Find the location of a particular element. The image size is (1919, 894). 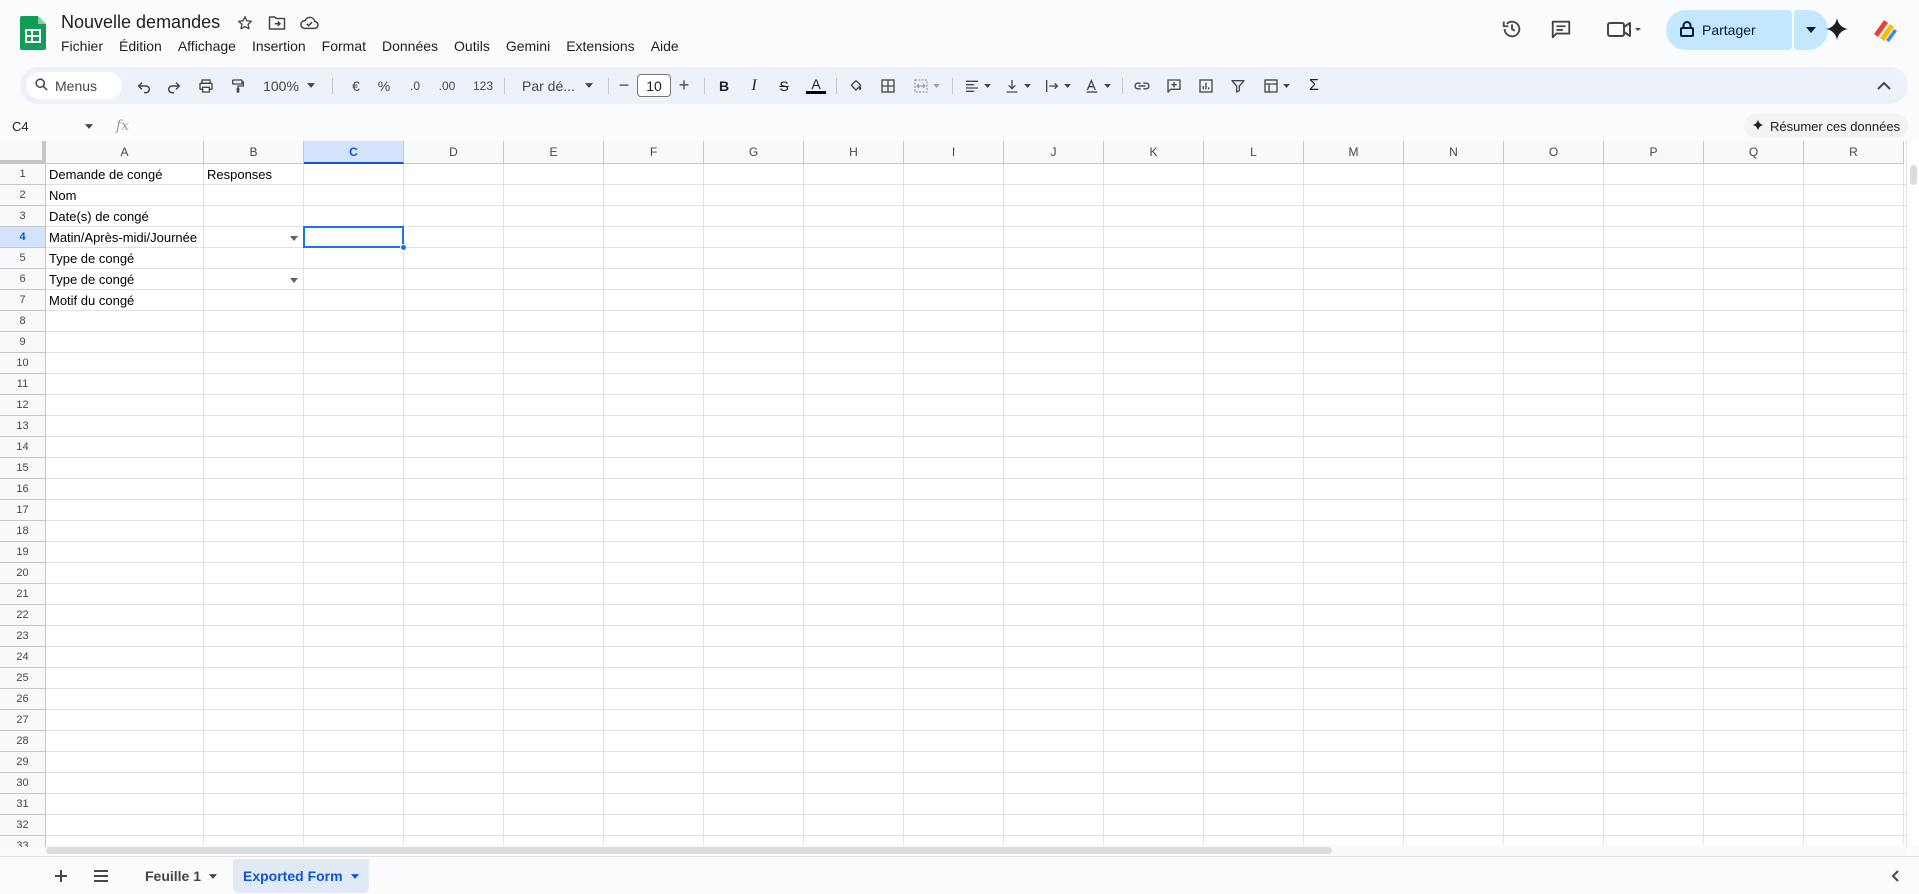

column-header-h: H is located at coordinates (854, 152).